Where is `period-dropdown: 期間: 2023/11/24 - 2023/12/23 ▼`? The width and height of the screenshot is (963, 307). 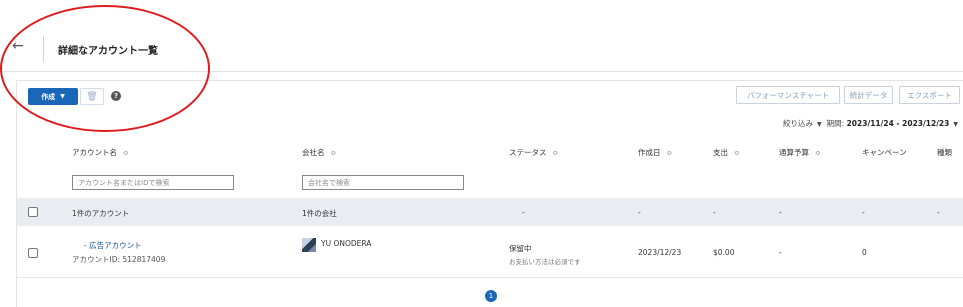
period-dropdown: 期間: 2023/11/24 - 2023/12/23 ▼ is located at coordinates (895, 123).